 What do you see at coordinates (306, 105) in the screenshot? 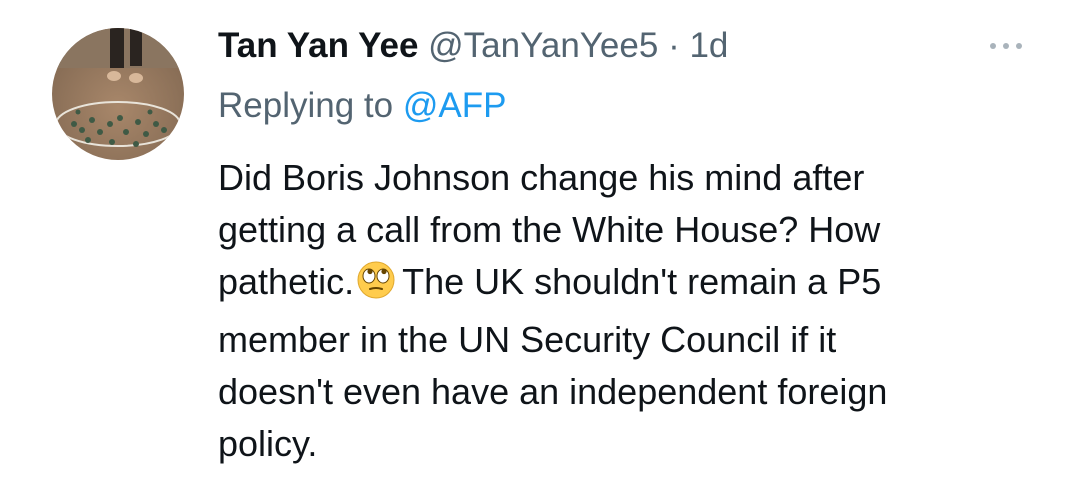
I see `replying-to-label: Replying to` at bounding box center [306, 105].